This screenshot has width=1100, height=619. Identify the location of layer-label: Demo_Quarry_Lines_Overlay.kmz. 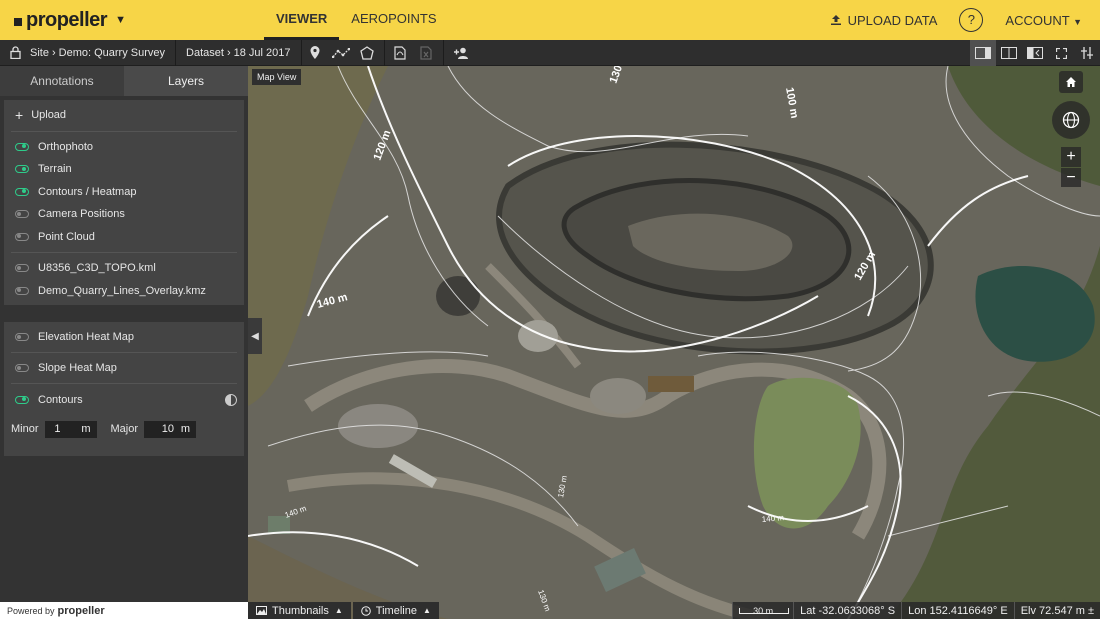
(122, 290).